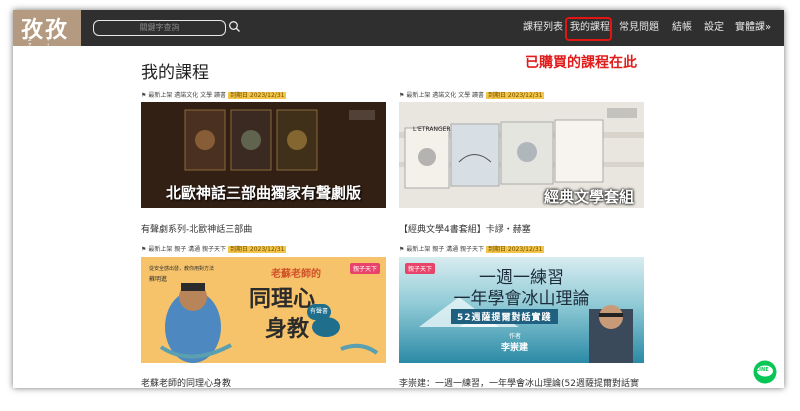 This screenshot has width=800, height=411. I want to click on banner-title: 北歐神話三部曲獨家有聲劇版, so click(263, 193).